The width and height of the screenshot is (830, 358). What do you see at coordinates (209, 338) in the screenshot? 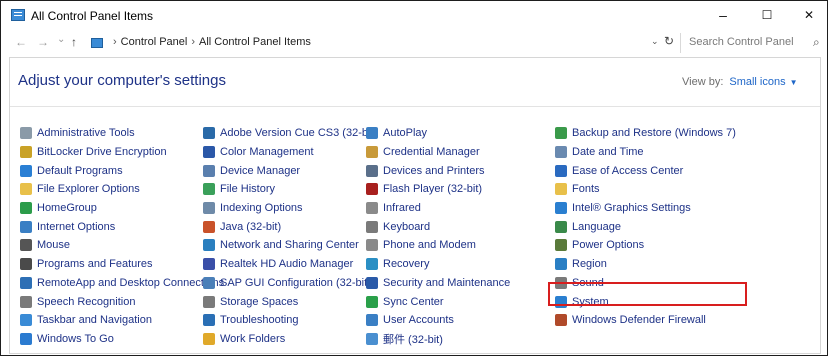
I see `work-folders-icon` at bounding box center [209, 338].